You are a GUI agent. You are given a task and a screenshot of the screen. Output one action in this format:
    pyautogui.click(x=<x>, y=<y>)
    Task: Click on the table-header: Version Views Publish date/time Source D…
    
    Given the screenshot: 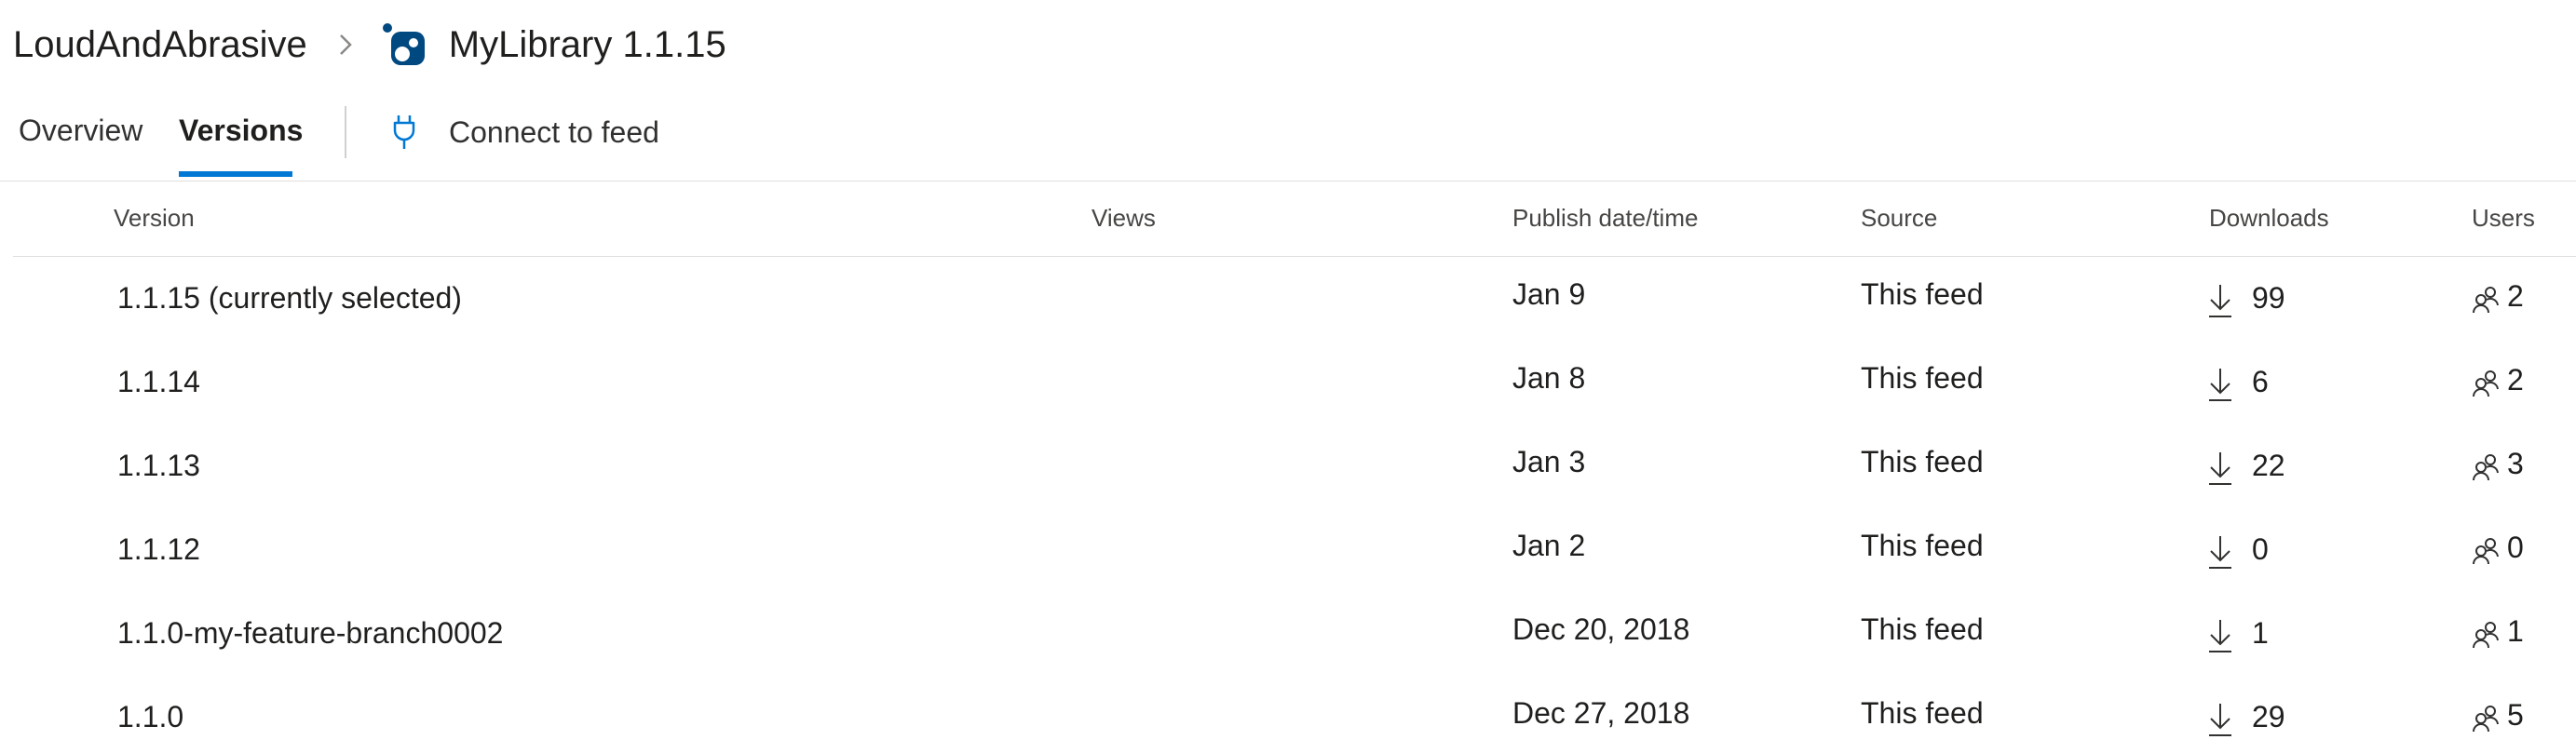 What is the action you would take?
    pyautogui.click(x=1294, y=219)
    